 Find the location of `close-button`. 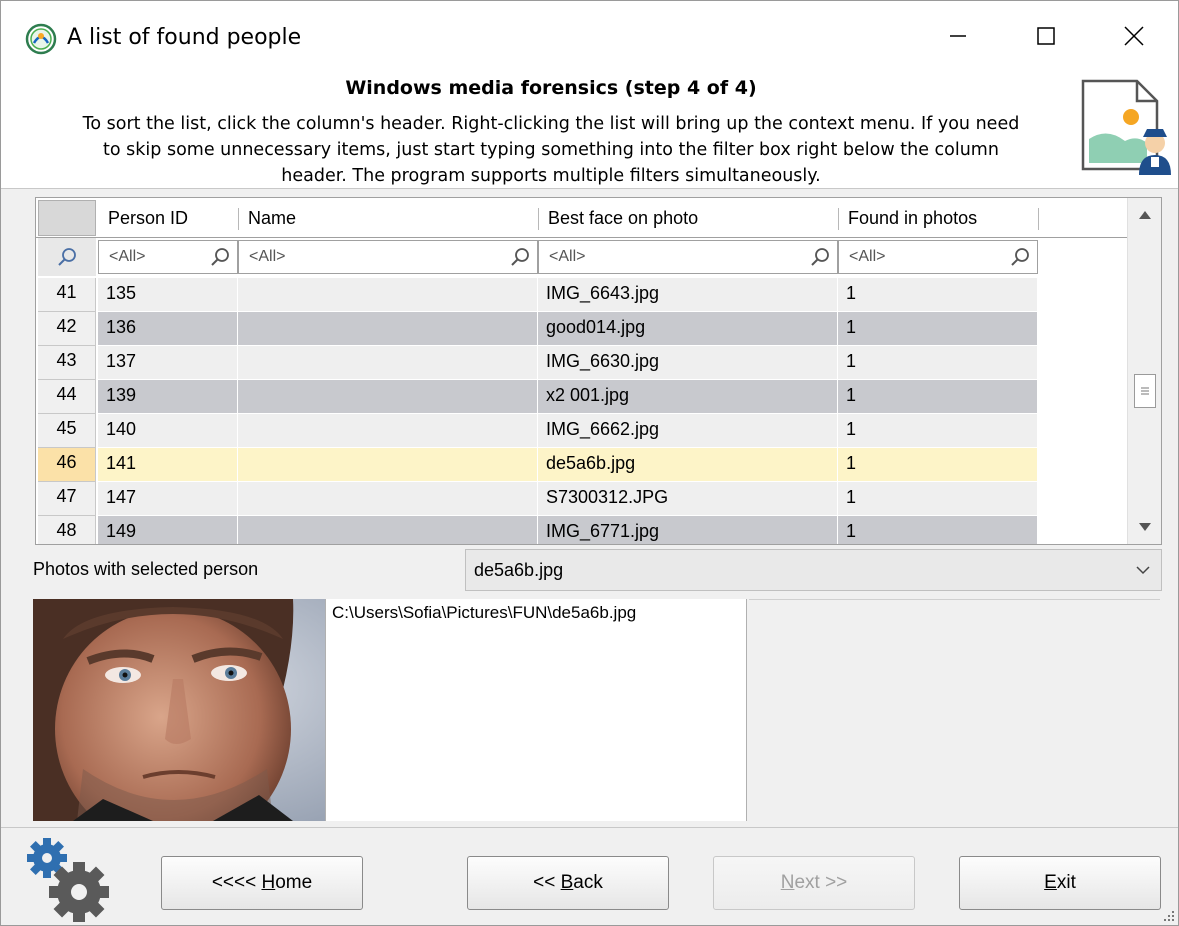

close-button is located at coordinates (1134, 36).